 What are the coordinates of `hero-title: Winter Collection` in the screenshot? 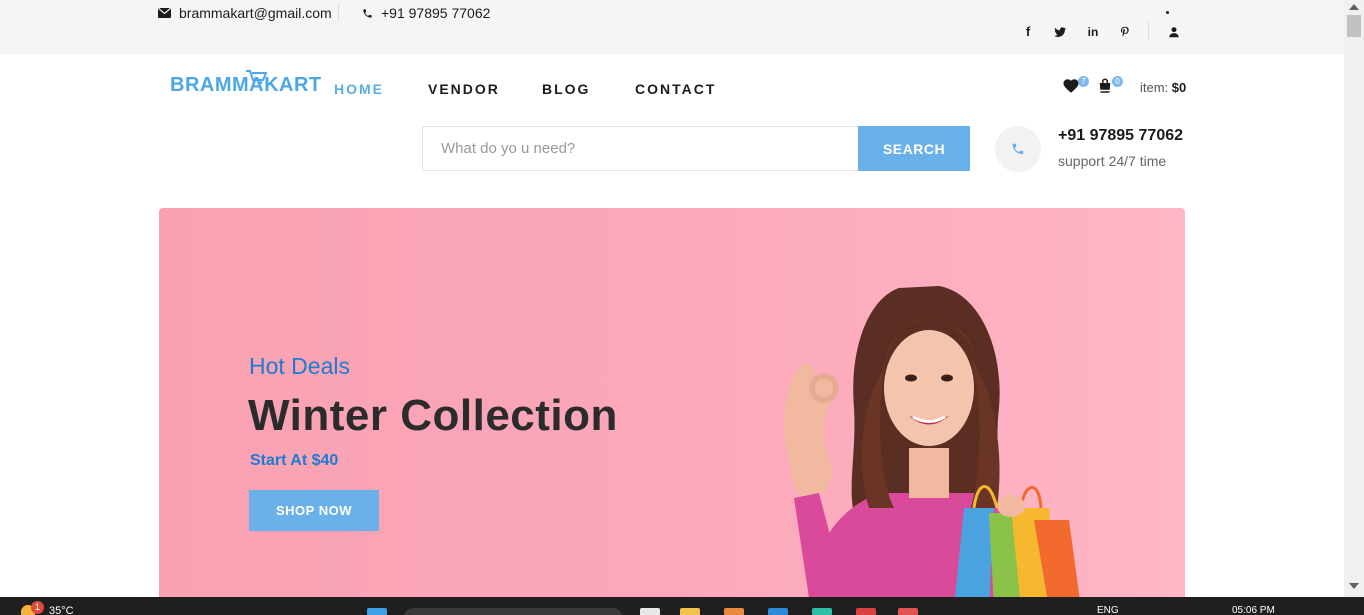 It's located at (433, 415).